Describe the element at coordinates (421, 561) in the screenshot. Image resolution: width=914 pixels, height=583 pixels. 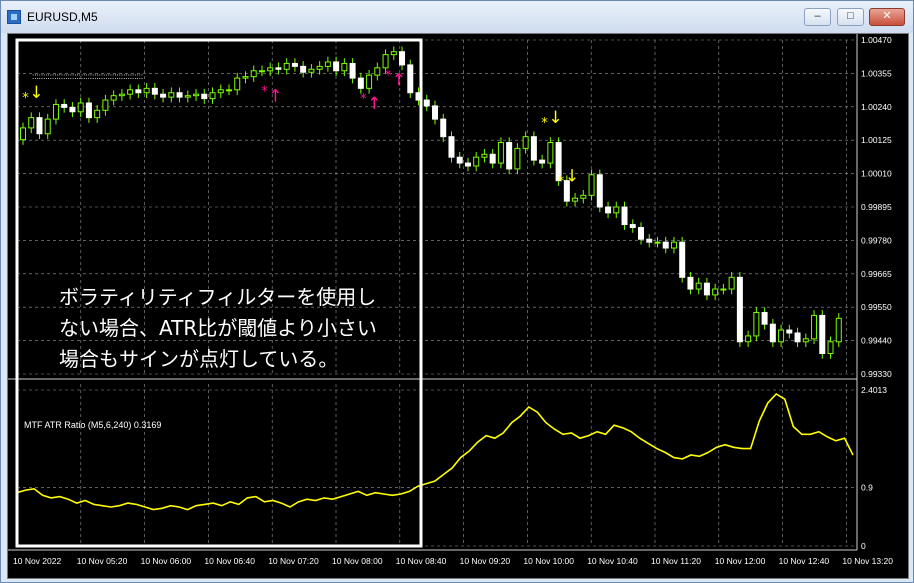
I see `time-tick-label: 10 Nov 08:40` at that location.